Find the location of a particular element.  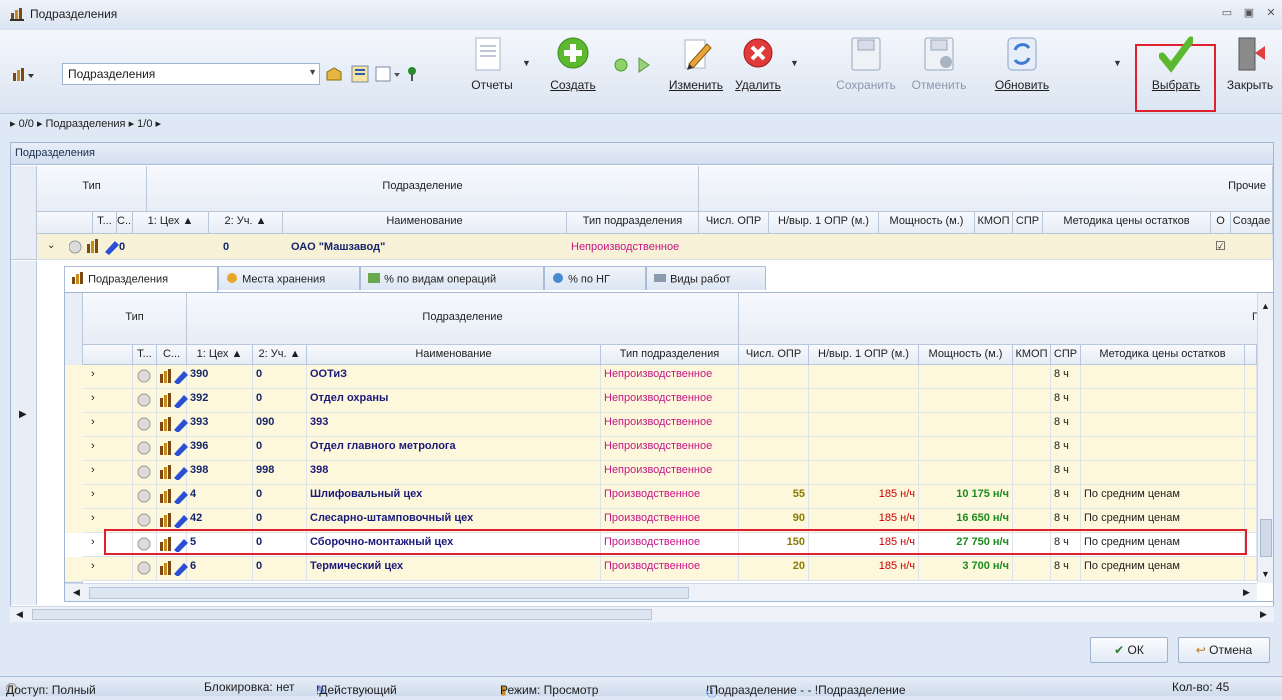

col-o: О is located at coordinates (1221, 223).